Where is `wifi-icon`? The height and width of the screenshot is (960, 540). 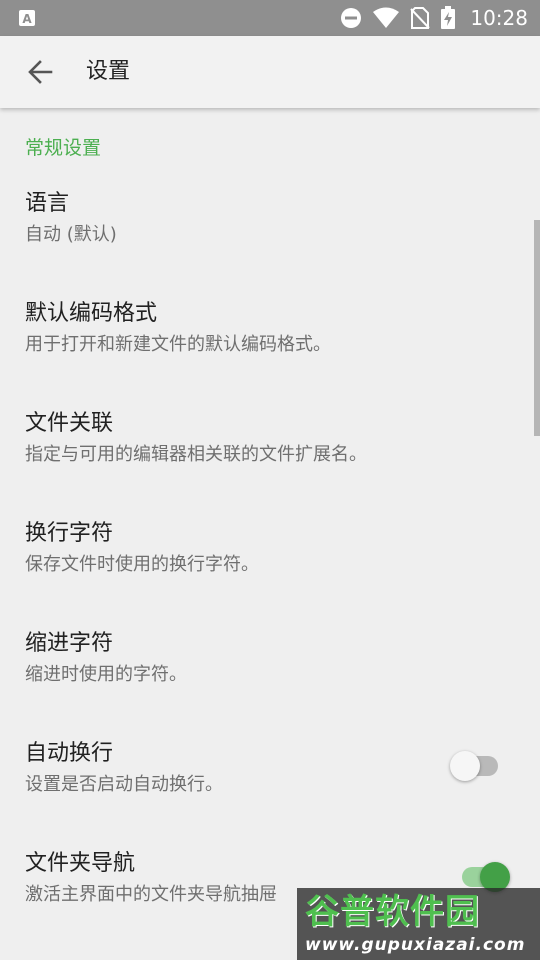
wifi-icon is located at coordinates (386, 17).